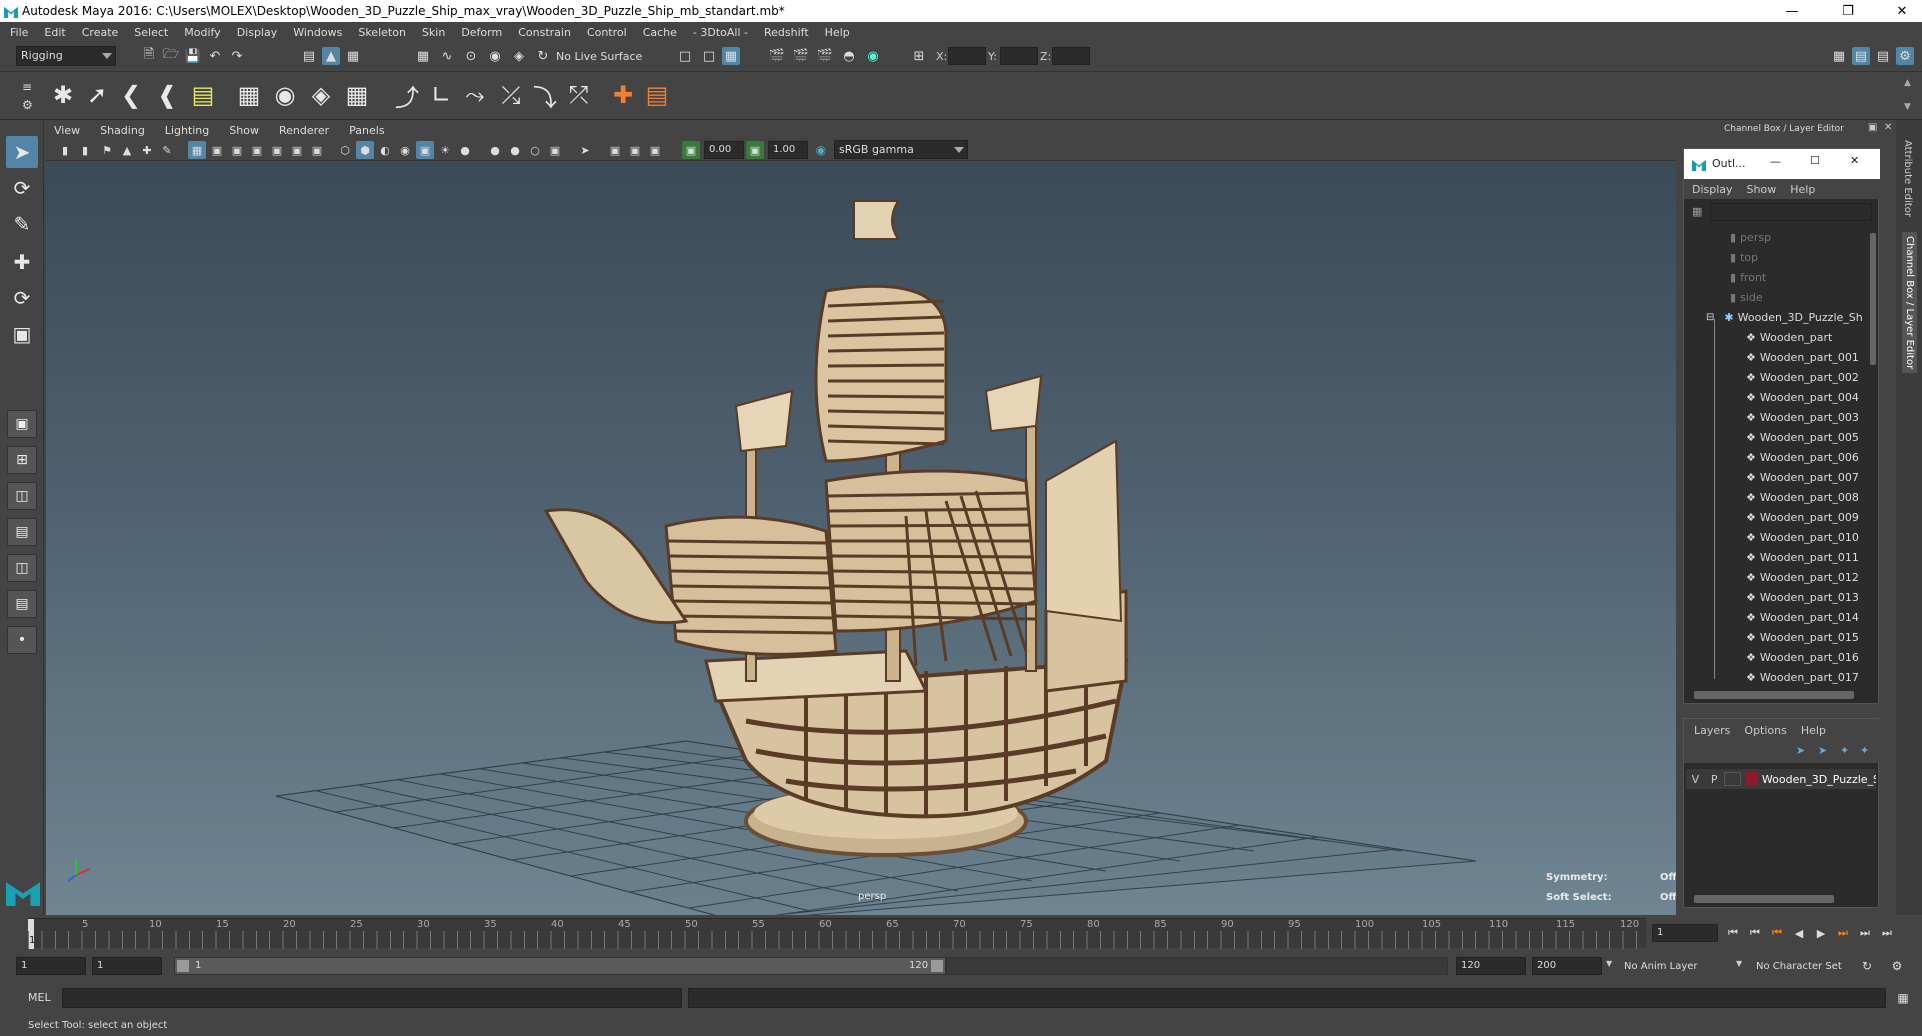  What do you see at coordinates (475, 95) in the screenshot?
I see `orient-constraint-icon: ⤳` at bounding box center [475, 95].